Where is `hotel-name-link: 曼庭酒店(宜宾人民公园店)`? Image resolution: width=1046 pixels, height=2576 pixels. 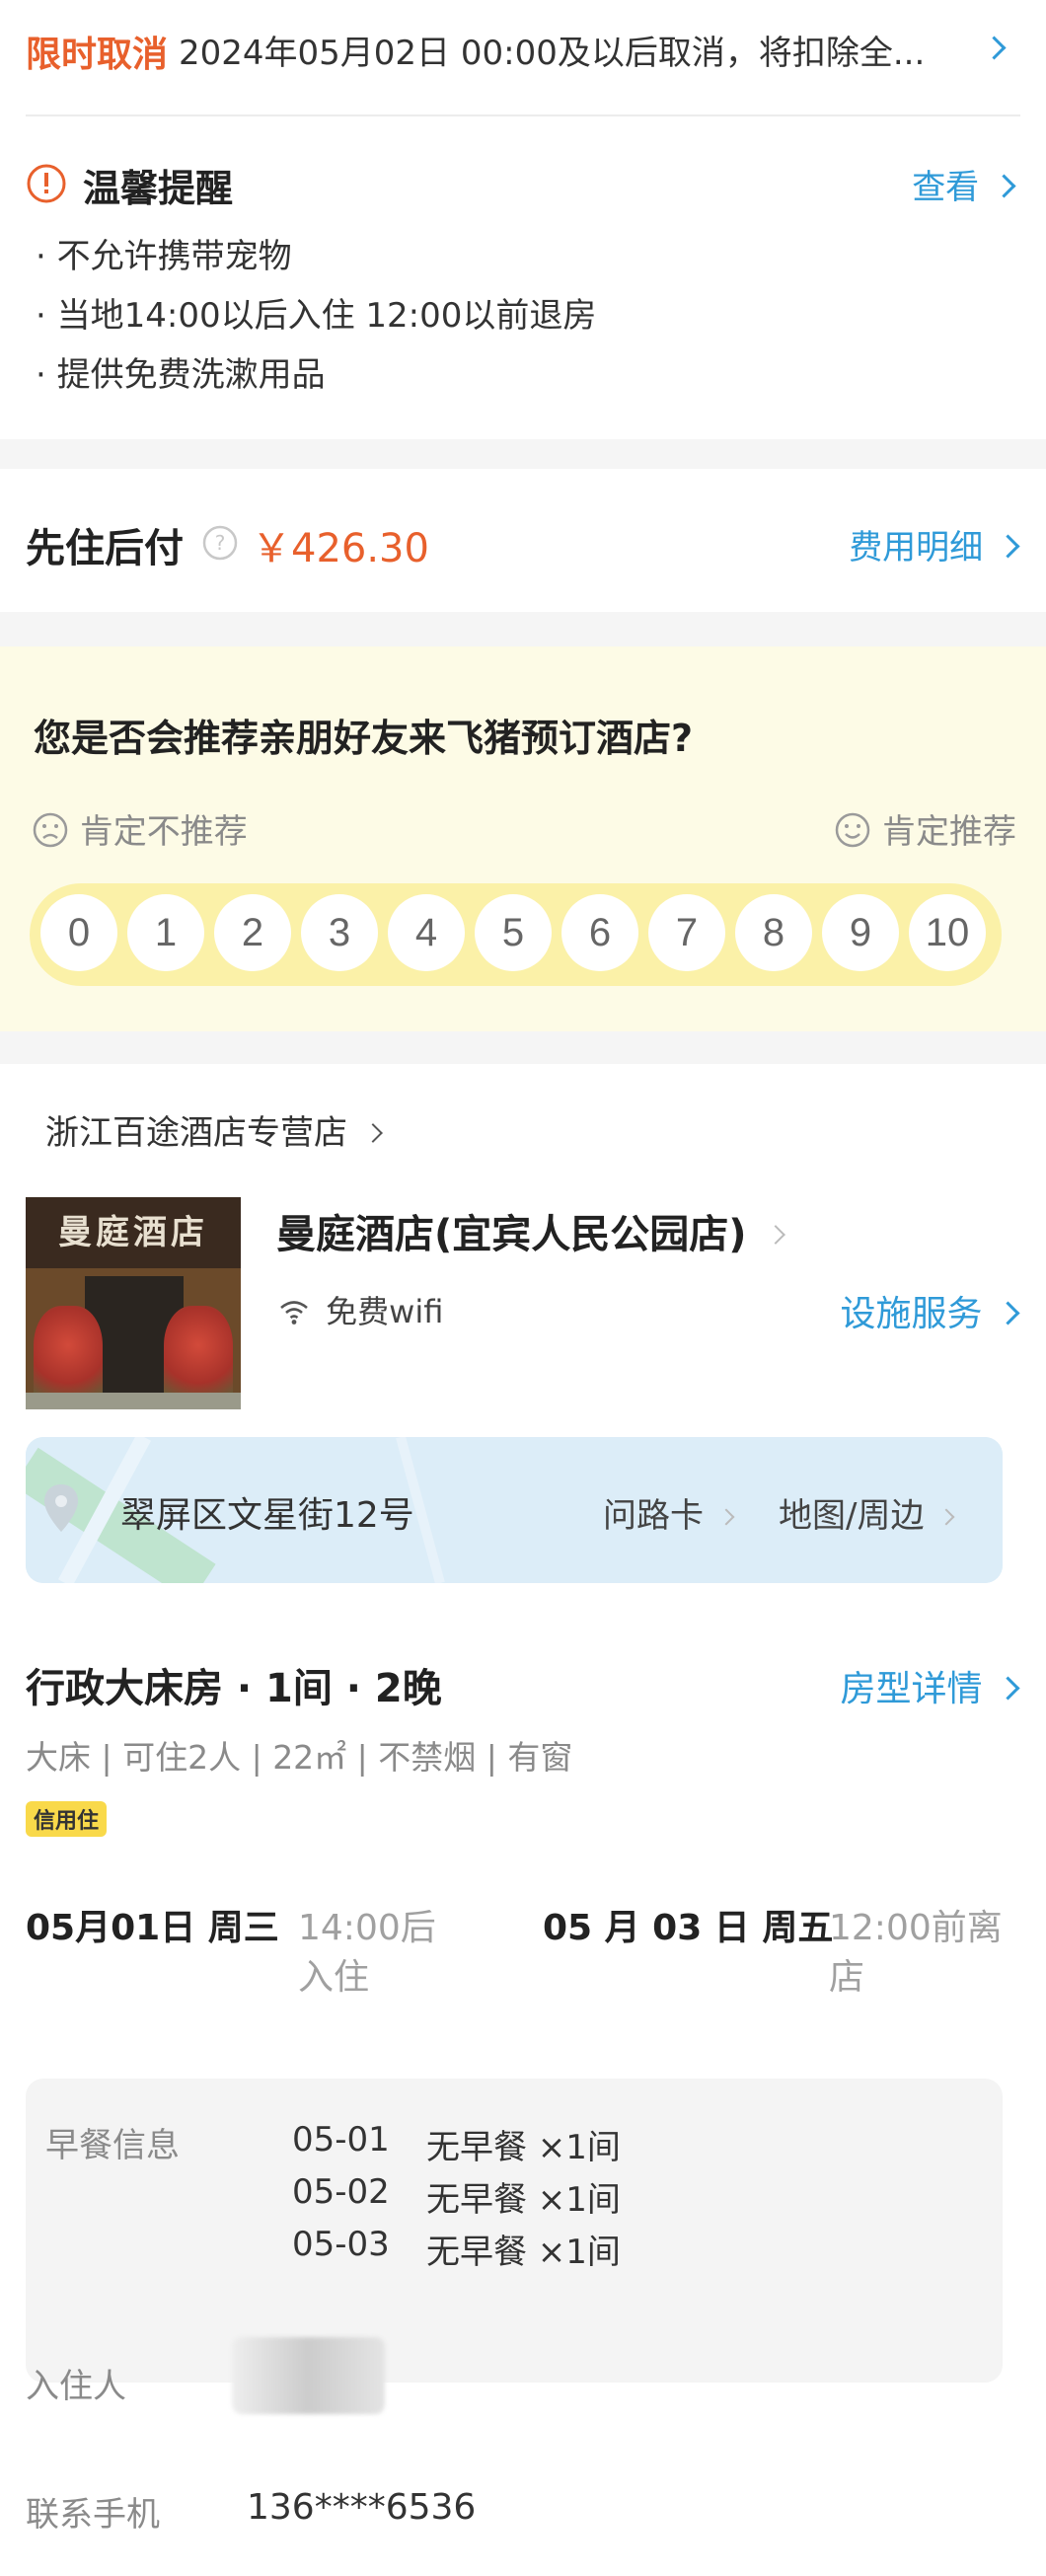
hotel-name-link: 曼庭酒店(宜宾人民公园店) is located at coordinates (531, 1230).